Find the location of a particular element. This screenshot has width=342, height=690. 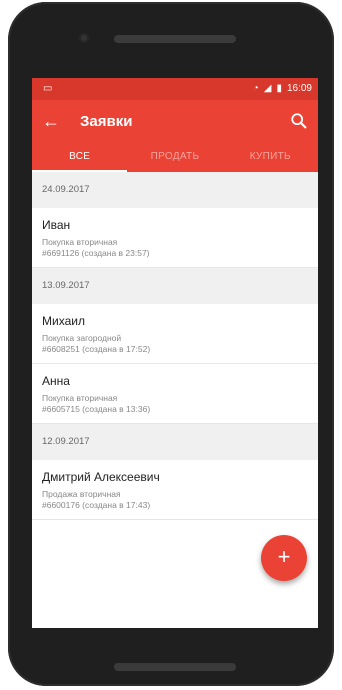

item-meta: #6600176 (создана в 17:43) is located at coordinates (96, 505).